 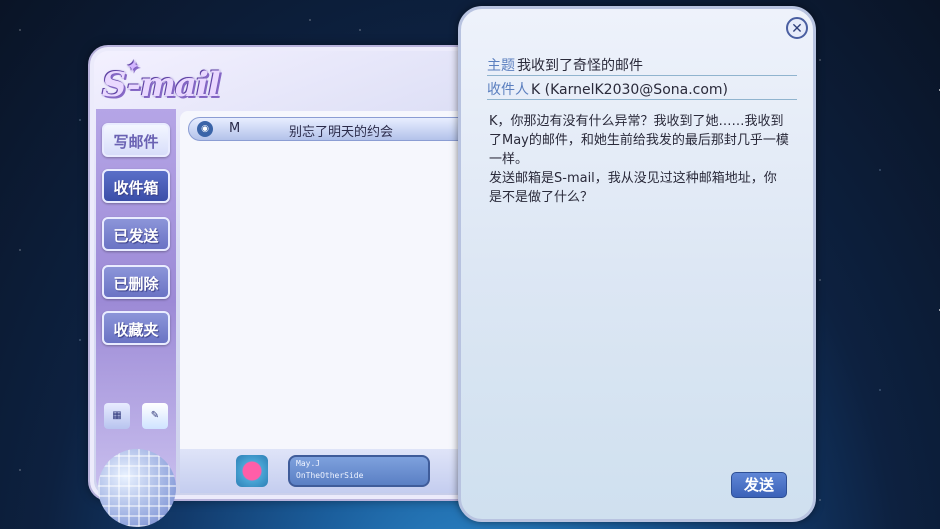 I want to click on list-item: ◉ M 别忘了明天的约会, so click(x=331, y=129).